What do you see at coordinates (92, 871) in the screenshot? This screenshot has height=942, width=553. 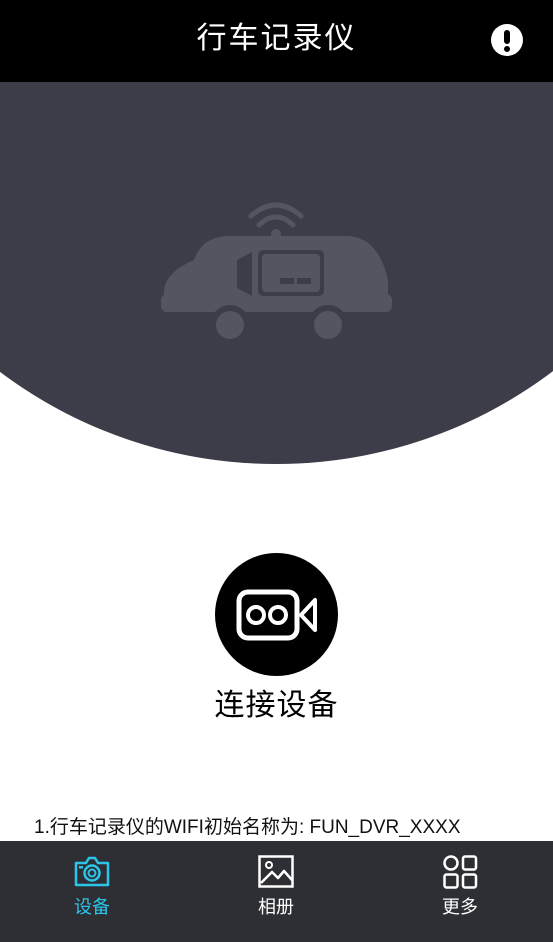 I see `camera-icon` at bounding box center [92, 871].